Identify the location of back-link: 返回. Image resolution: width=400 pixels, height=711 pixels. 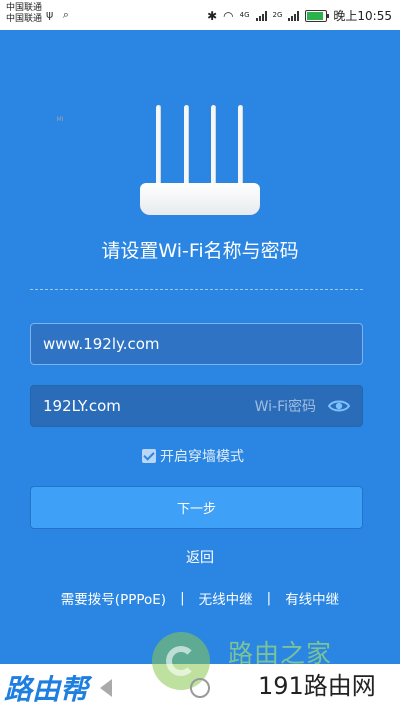
(200, 557).